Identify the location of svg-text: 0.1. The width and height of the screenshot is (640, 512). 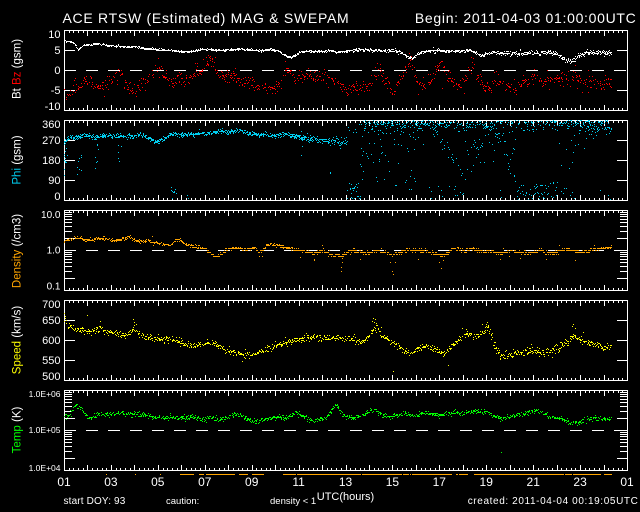
(54, 287).